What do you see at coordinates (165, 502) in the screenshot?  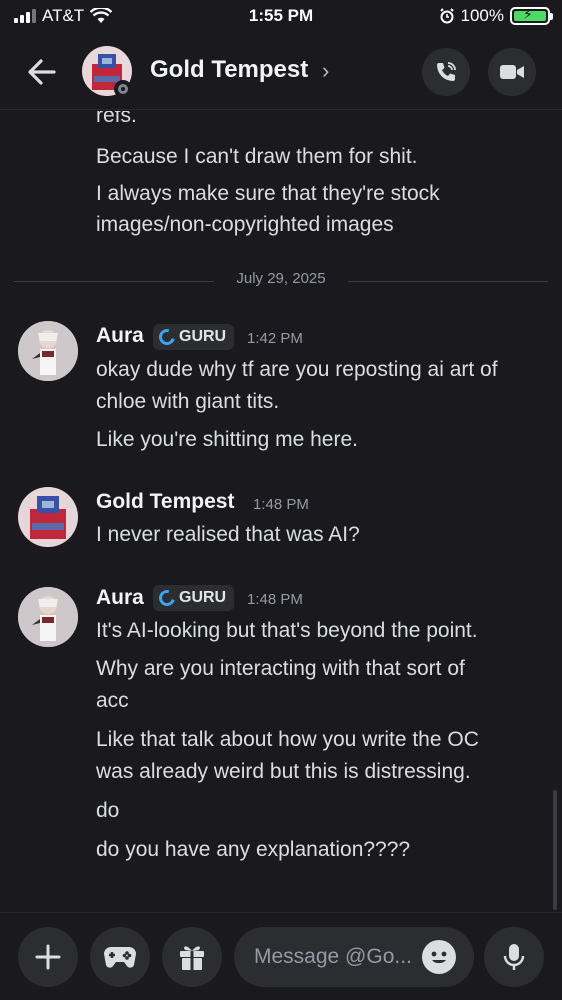 I see `message-author: Gold Tempest` at bounding box center [165, 502].